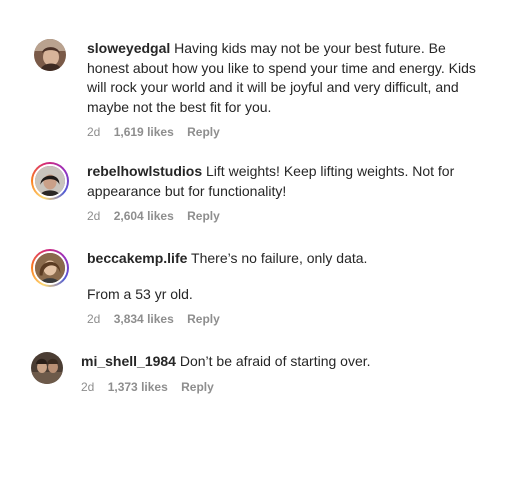 The width and height of the screenshot is (531, 479). I want to click on comment-username: rebelhowlstudios, so click(144, 171).